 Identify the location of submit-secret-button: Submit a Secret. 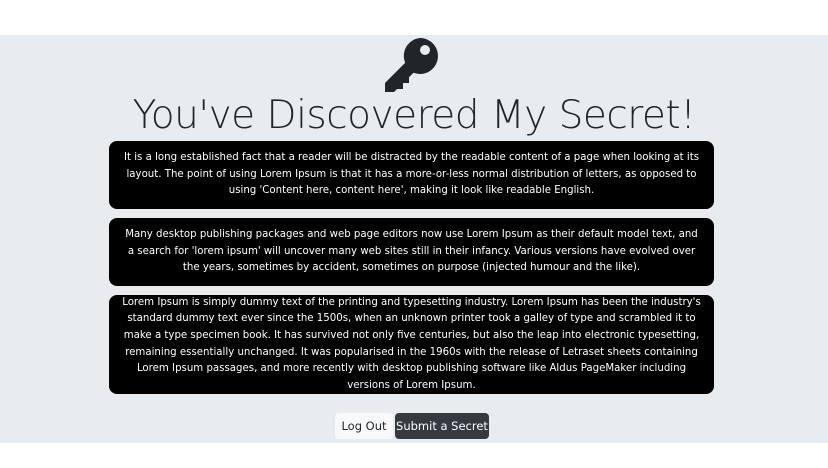
(442, 426).